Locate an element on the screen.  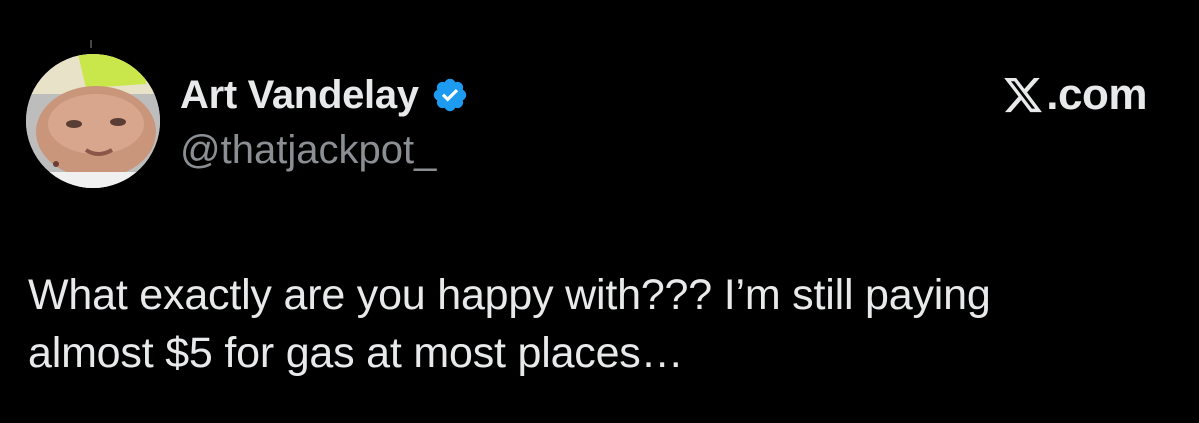
display-name: Art Vandelay is located at coordinates (299, 95).